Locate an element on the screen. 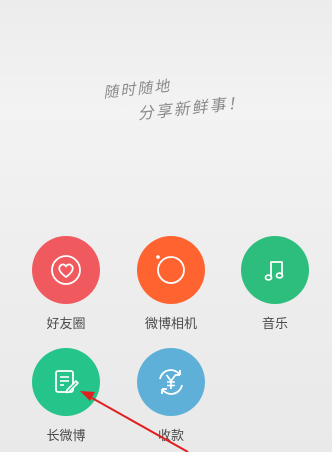 Image resolution: width=332 pixels, height=452 pixels. friend-circle-circle is located at coordinates (66, 270).